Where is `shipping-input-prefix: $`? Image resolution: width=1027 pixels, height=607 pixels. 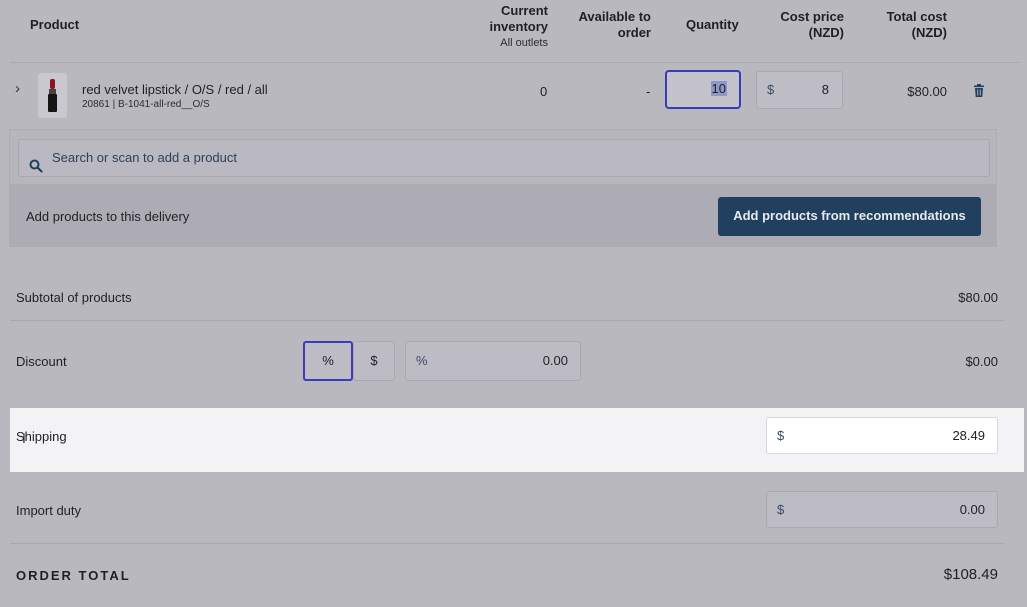
shipping-input-prefix: $ is located at coordinates (781, 435).